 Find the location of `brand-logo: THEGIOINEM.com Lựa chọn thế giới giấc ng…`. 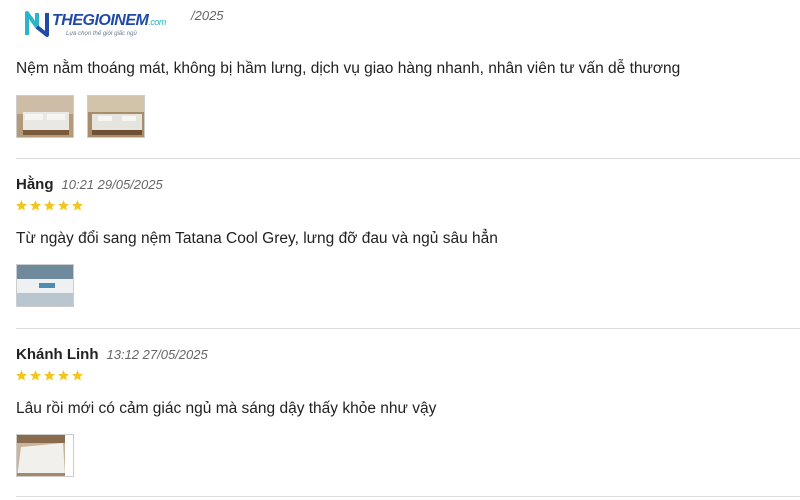

brand-logo: THEGIOINEM.com Lựa chọn thế giới giấc ng… is located at coordinates (99, 24).